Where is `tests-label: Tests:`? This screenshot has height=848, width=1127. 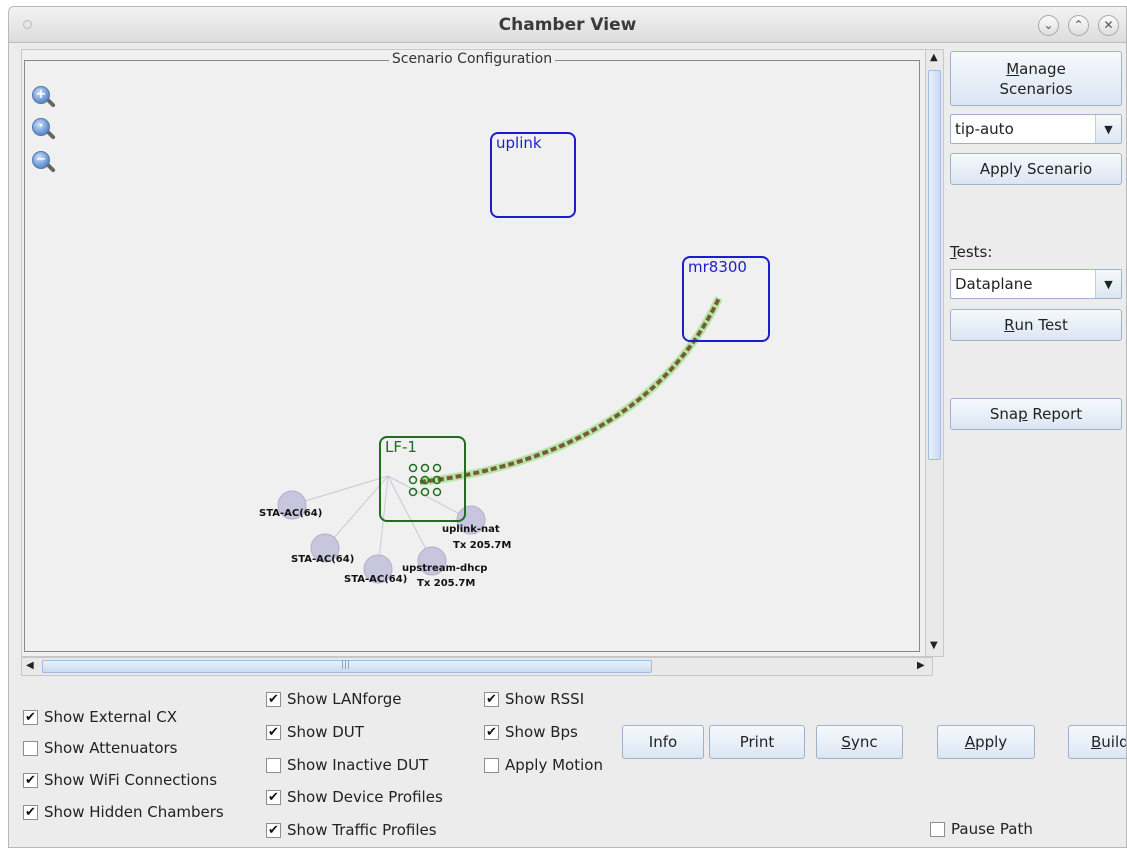 tests-label: Tests: is located at coordinates (971, 252).